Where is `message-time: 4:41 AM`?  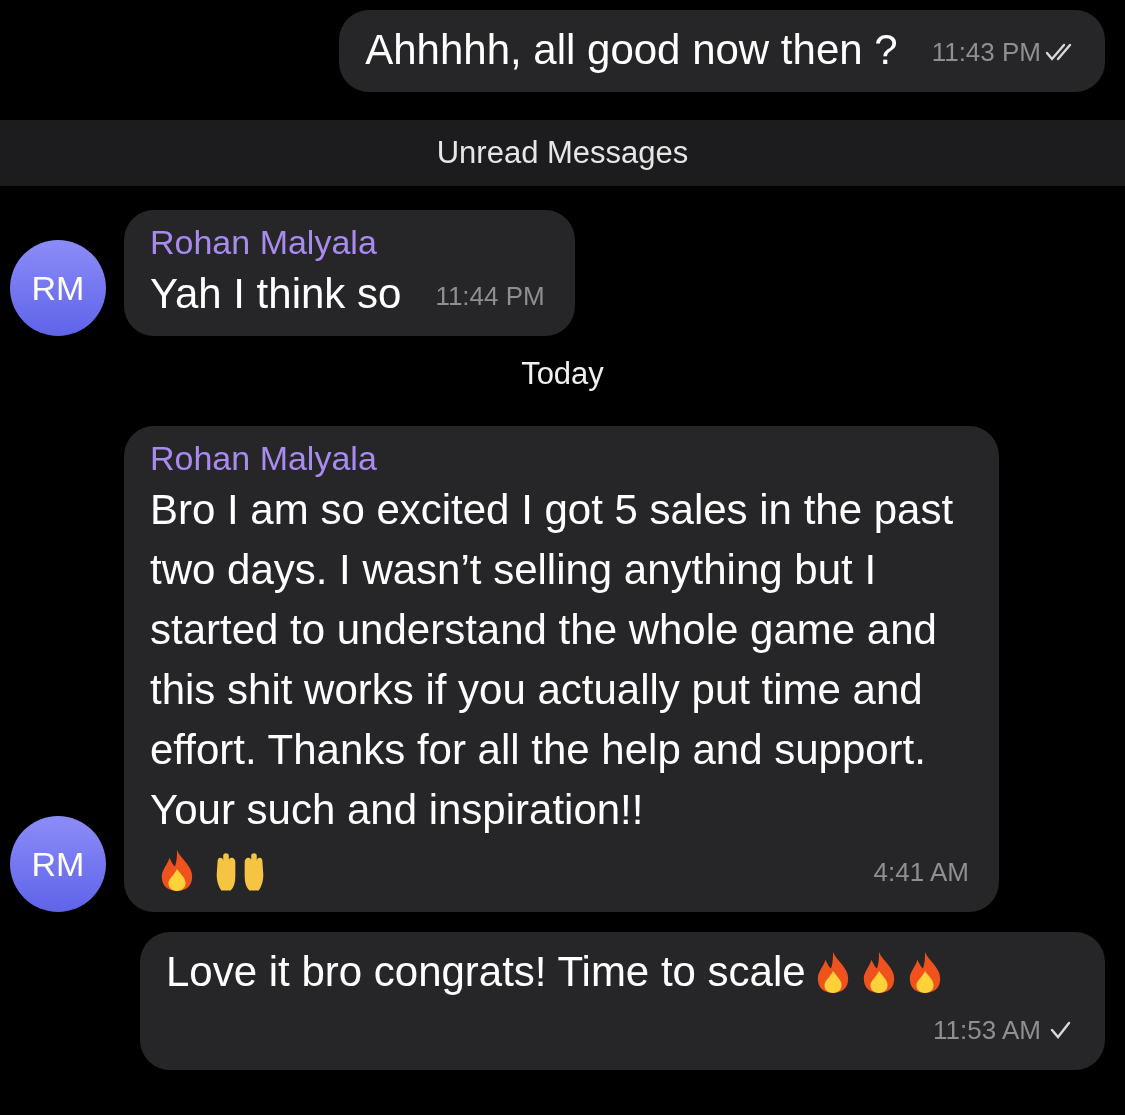
message-time: 4:41 AM is located at coordinates (921, 872).